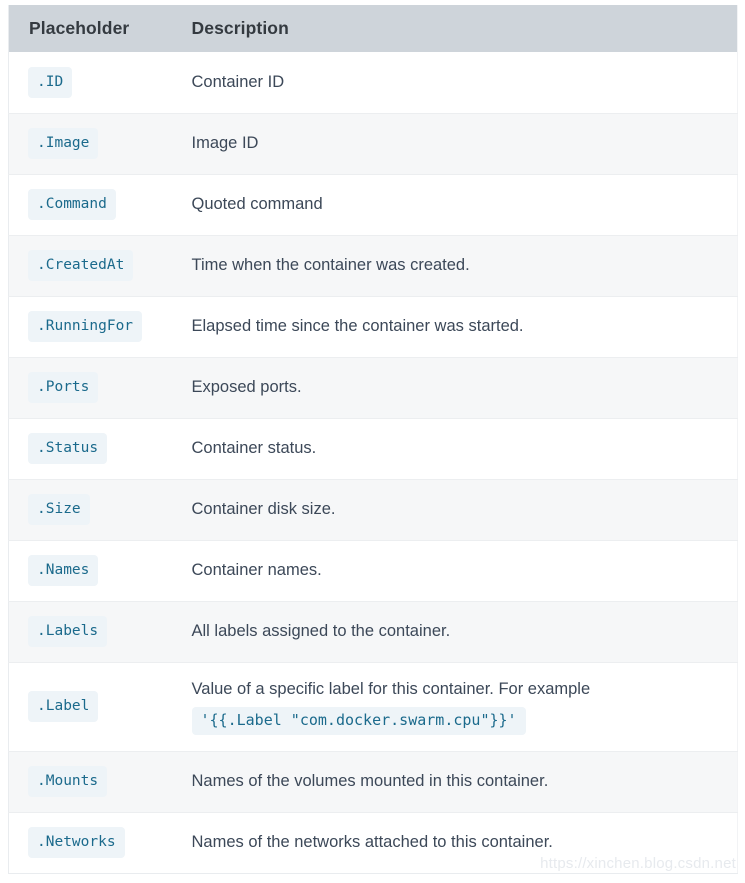 The height and width of the screenshot is (883, 745). I want to click on placeholder-code-chip: .Status, so click(68, 448).